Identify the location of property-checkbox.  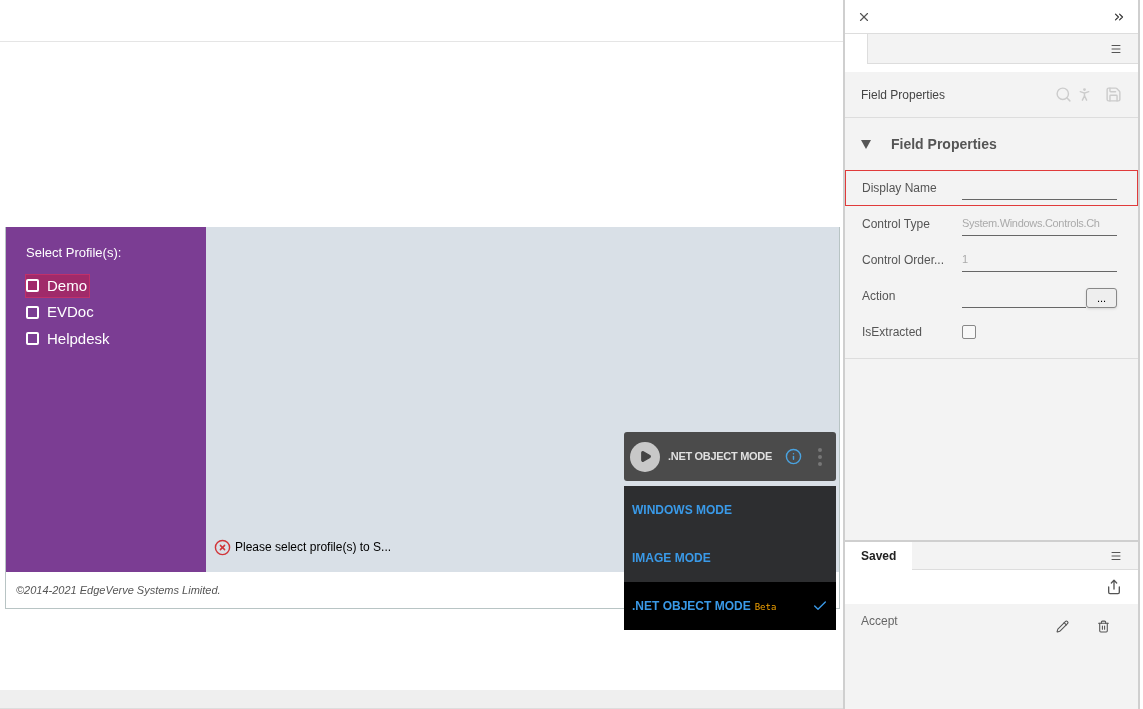
(969, 332).